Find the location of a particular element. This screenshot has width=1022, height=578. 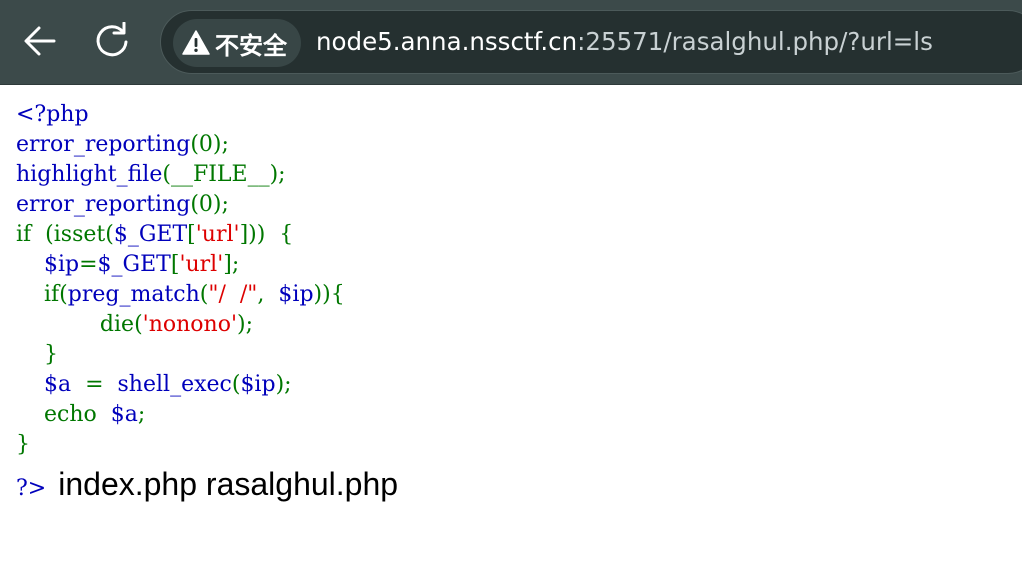

url-host: node5.anna.nssctf.cn is located at coordinates (447, 41).